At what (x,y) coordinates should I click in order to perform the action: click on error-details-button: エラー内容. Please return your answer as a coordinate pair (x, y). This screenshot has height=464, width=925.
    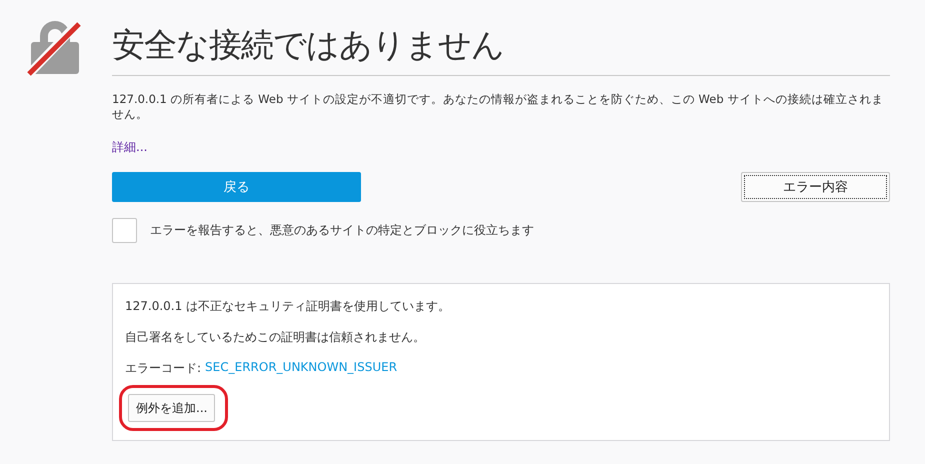
    Looking at the image, I should click on (815, 187).